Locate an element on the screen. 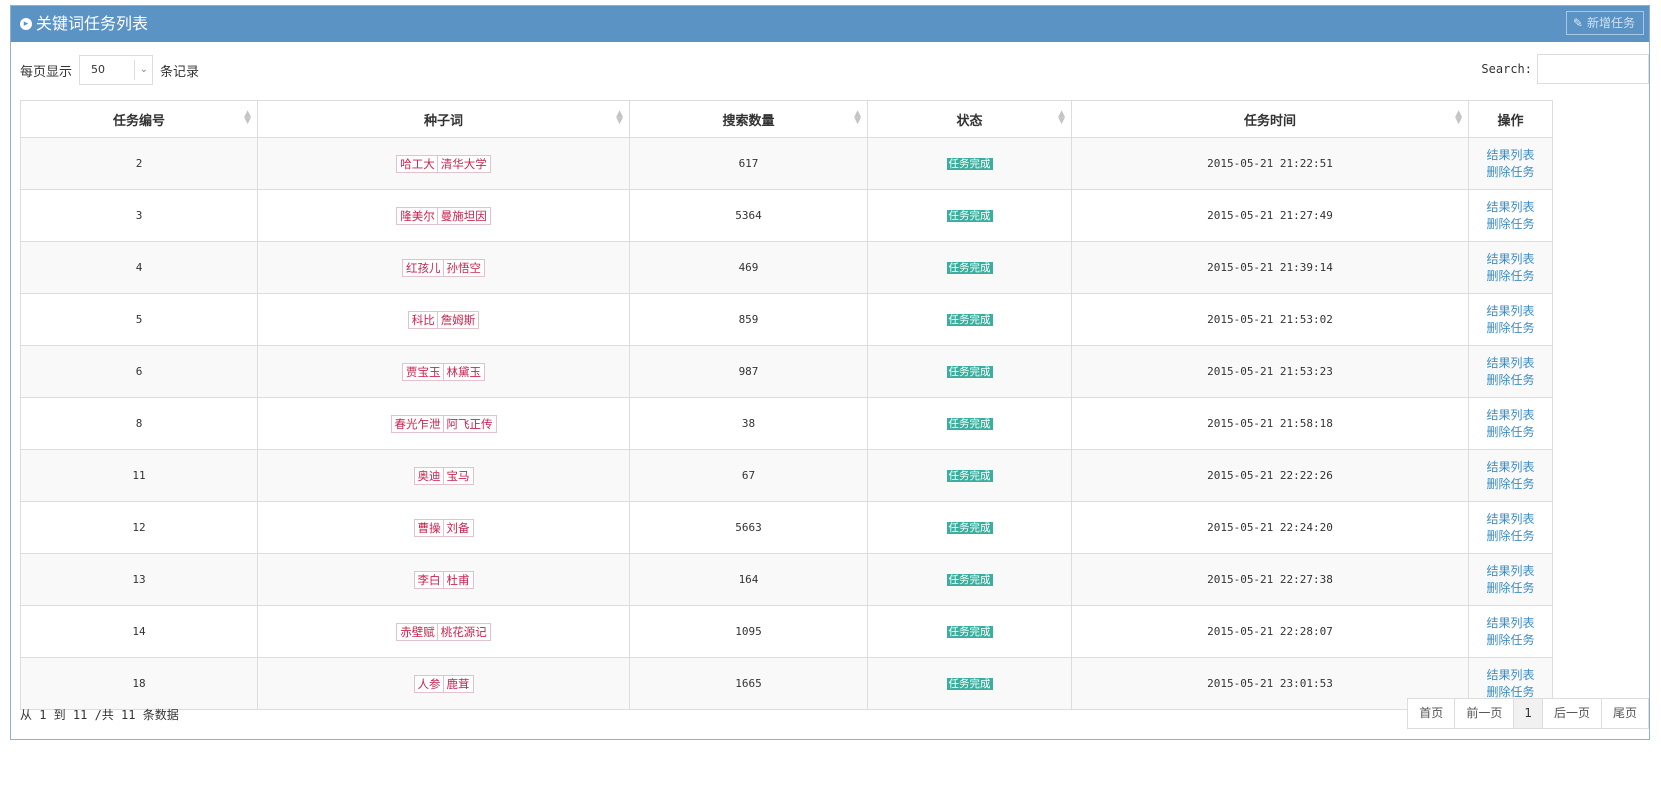 Image resolution: width=1661 pixels, height=793 pixels. search-input is located at coordinates (1593, 69).